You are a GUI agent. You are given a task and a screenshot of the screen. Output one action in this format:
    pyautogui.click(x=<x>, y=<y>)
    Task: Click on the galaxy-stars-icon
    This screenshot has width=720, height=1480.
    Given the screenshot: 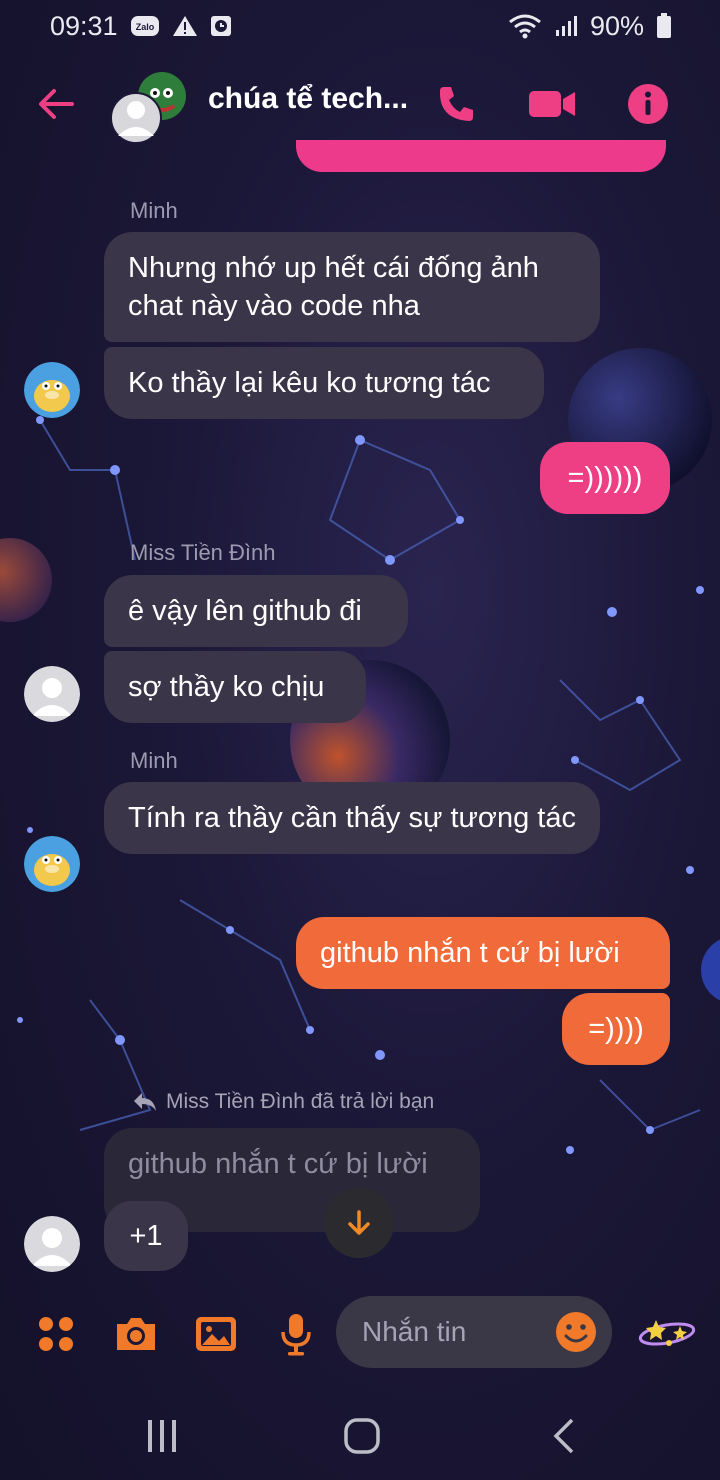 What is the action you would take?
    pyautogui.click(x=667, y=1333)
    